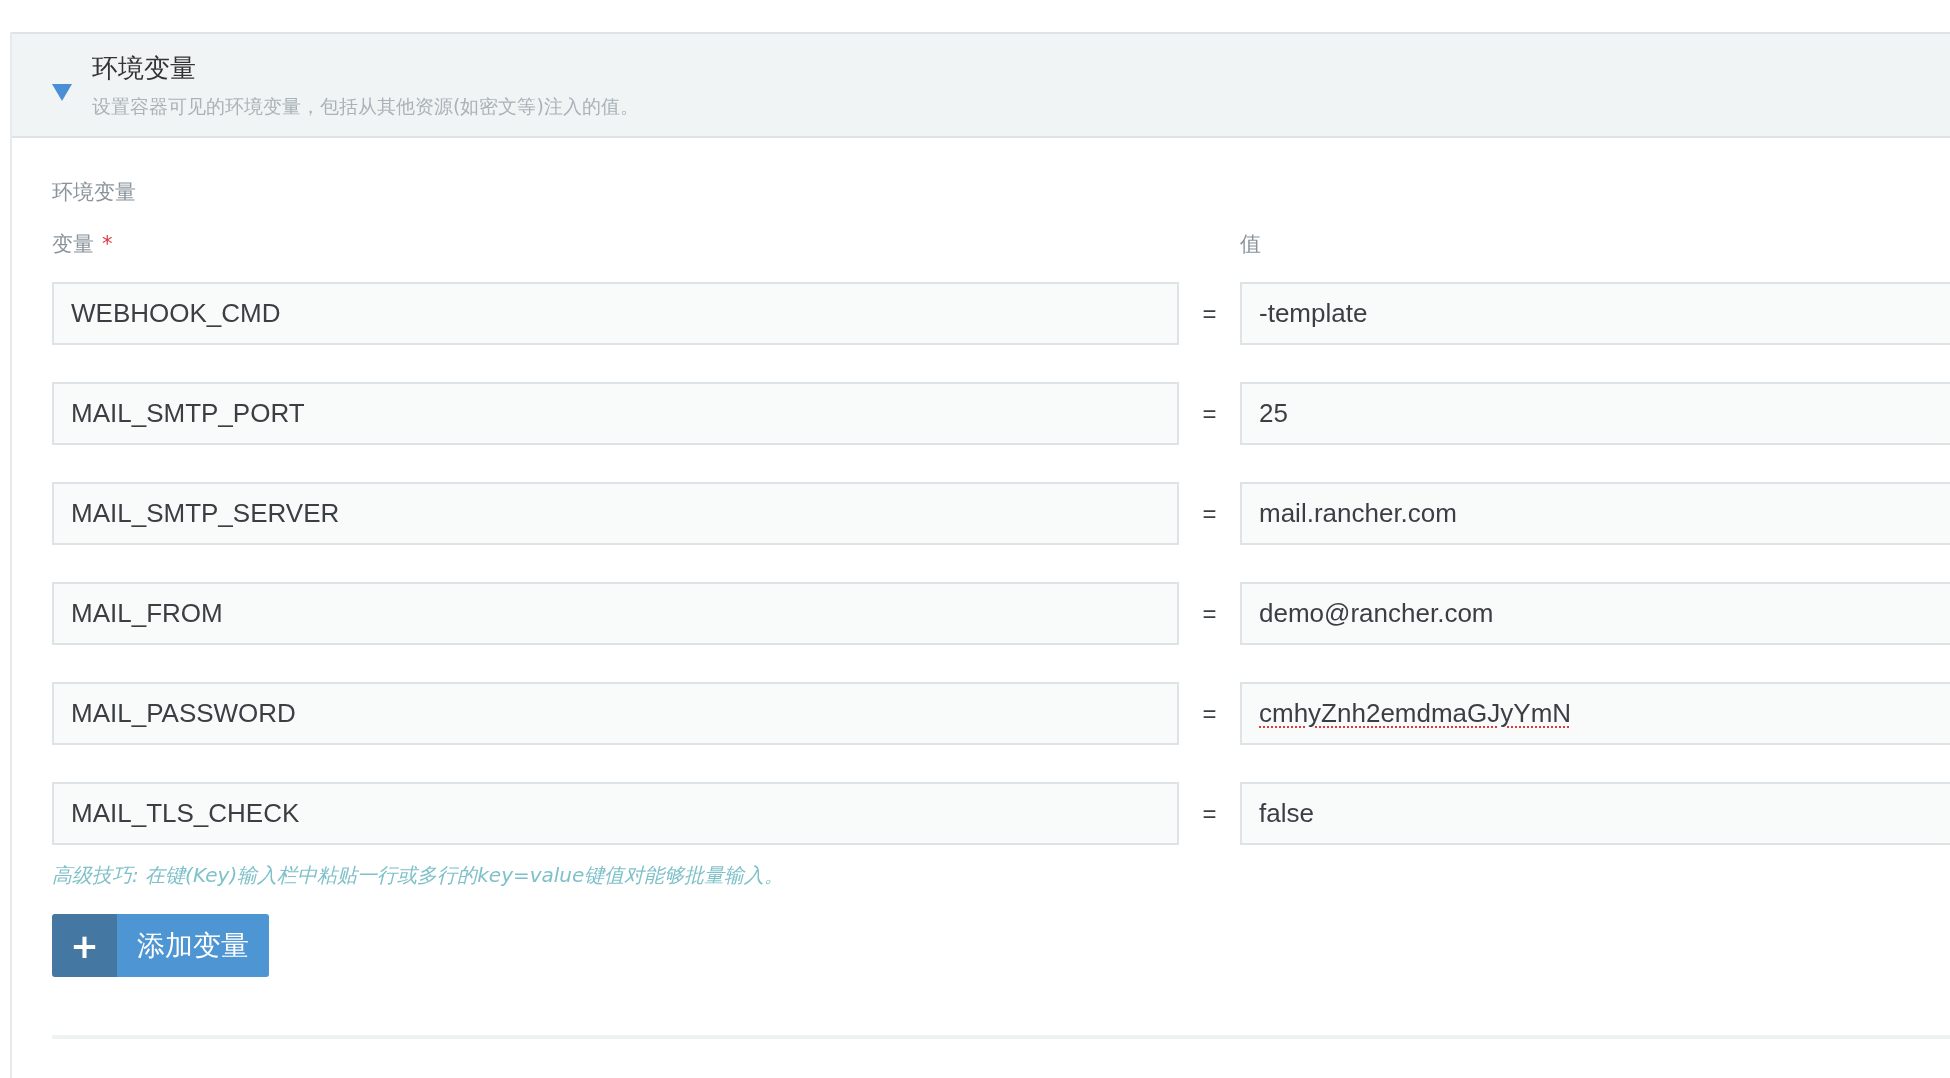 Image resolution: width=1950 pixels, height=1078 pixels. What do you see at coordinates (1595, 313) in the screenshot?
I see `value-input-field: -template` at bounding box center [1595, 313].